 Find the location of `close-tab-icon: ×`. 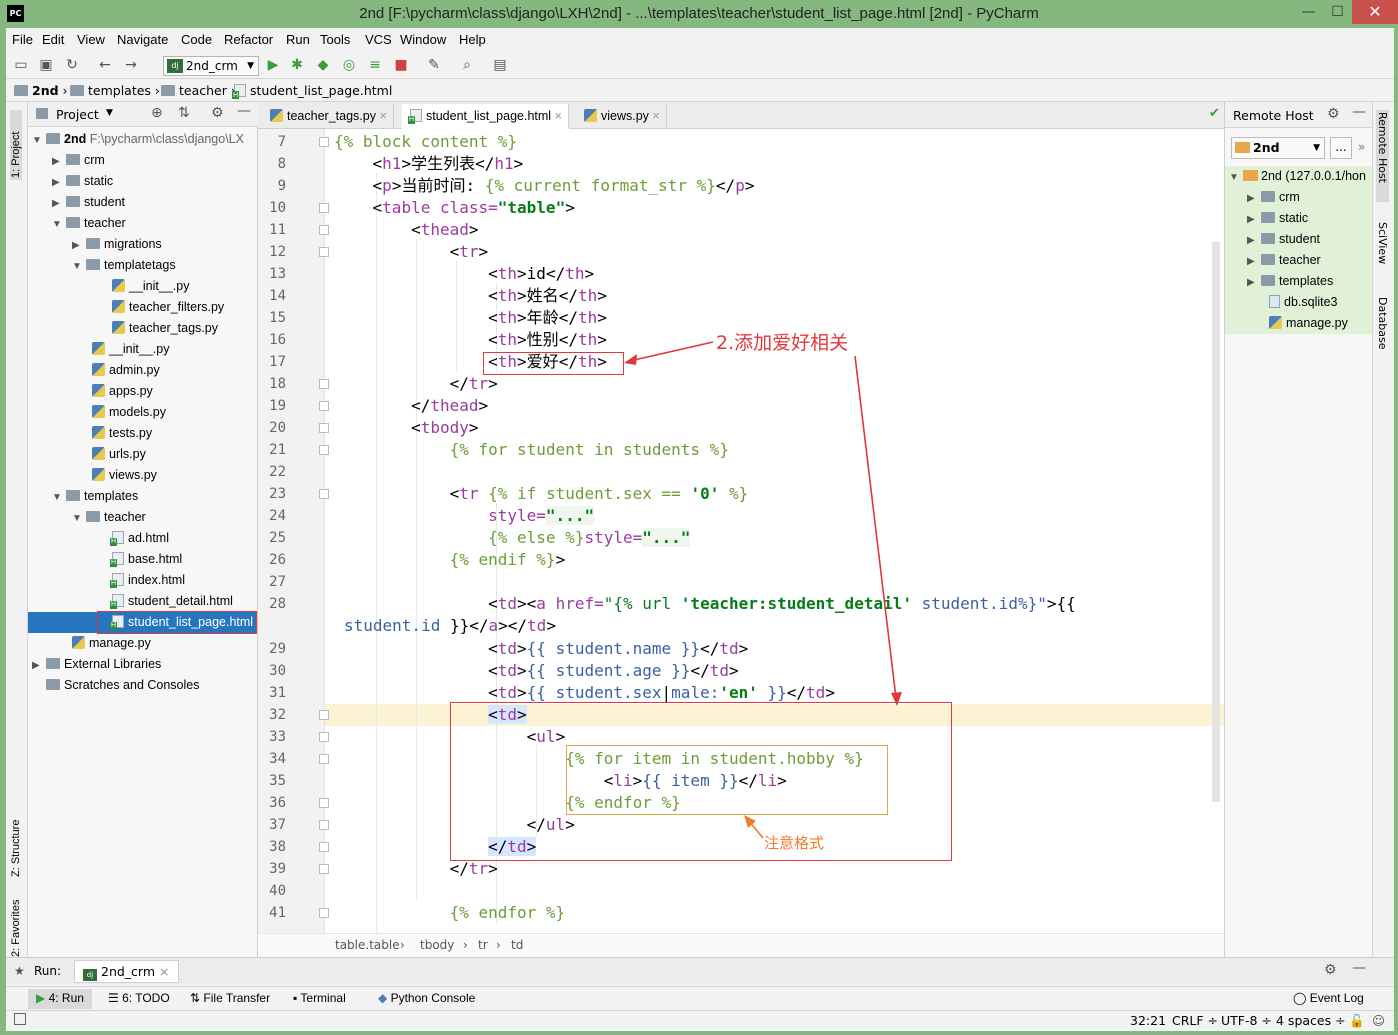

close-tab-icon: × is located at coordinates (164, 971).